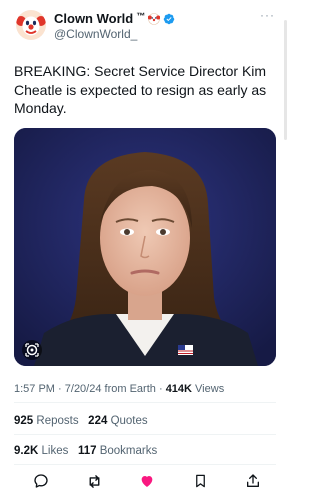 Image resolution: width=320 pixels, height=500 pixels. I want to click on action-bar, so click(145, 481).